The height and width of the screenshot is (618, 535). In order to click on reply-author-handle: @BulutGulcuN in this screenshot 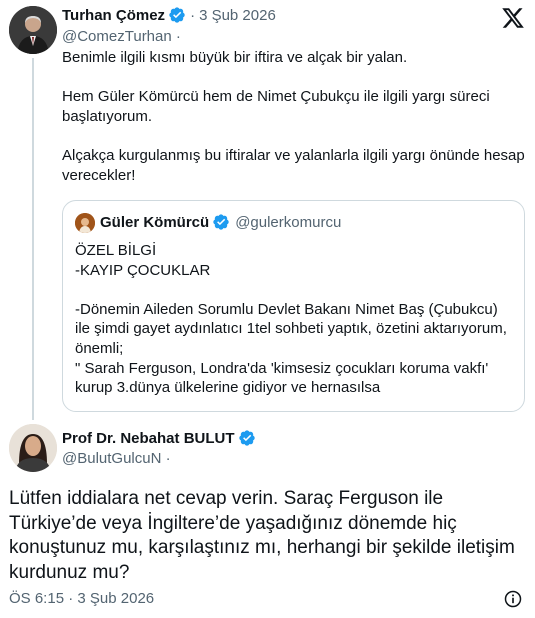, I will do `click(111, 458)`.